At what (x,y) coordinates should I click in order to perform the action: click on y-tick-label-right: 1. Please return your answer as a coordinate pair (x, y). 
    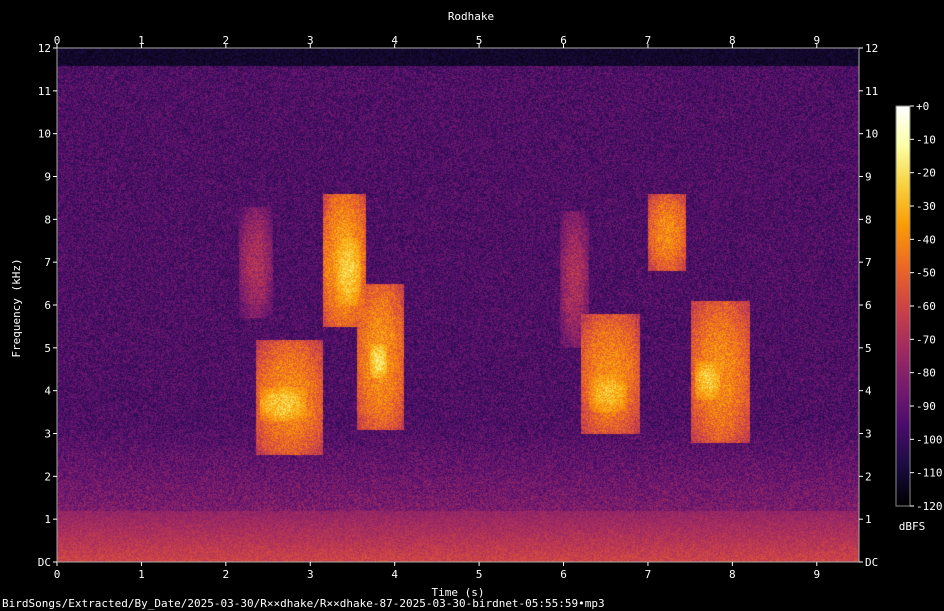
    Looking at the image, I should click on (868, 519).